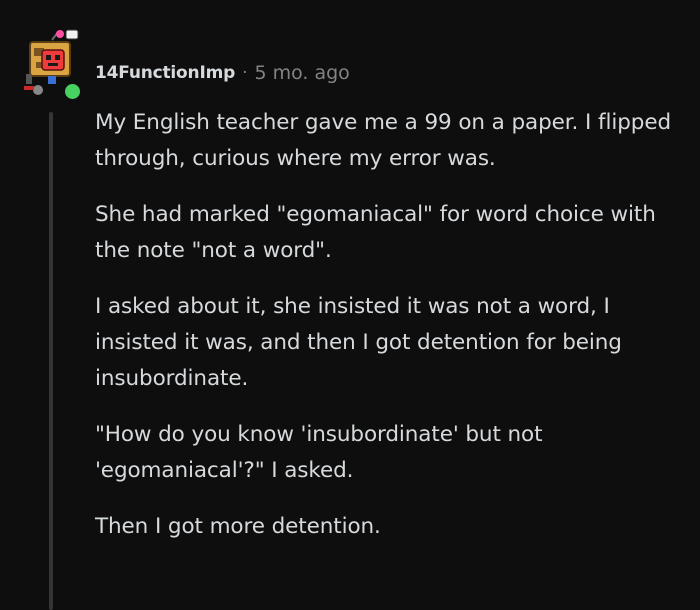 This screenshot has height=610, width=700. I want to click on online-status-indicator, so click(72, 91).